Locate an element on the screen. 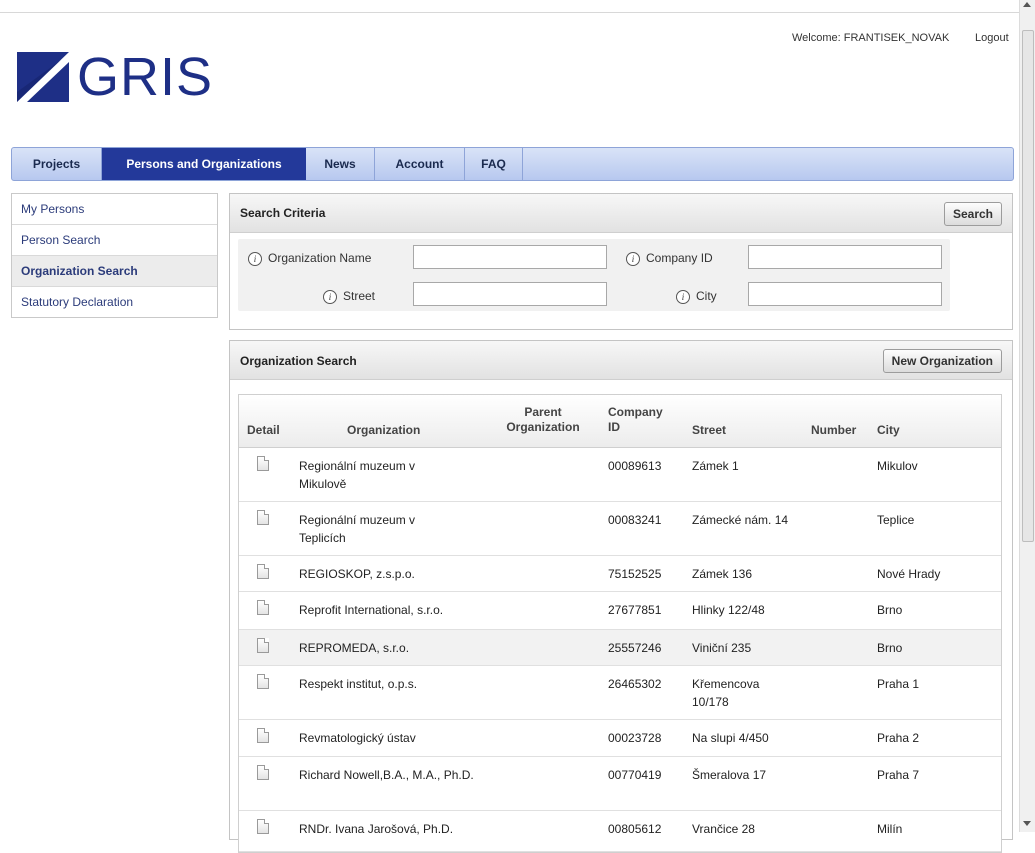  scrollbar-thumb is located at coordinates (1028, 286).